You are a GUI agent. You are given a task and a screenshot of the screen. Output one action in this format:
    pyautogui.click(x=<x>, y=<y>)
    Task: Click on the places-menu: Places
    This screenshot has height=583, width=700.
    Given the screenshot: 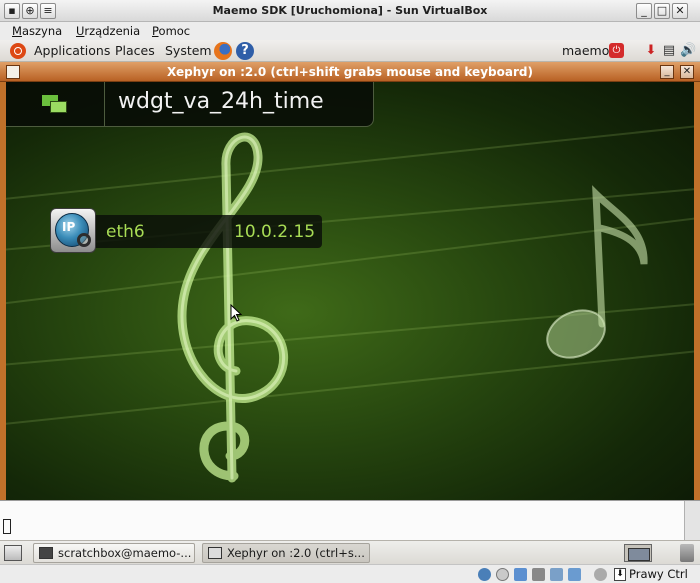 What is the action you would take?
    pyautogui.click(x=135, y=50)
    